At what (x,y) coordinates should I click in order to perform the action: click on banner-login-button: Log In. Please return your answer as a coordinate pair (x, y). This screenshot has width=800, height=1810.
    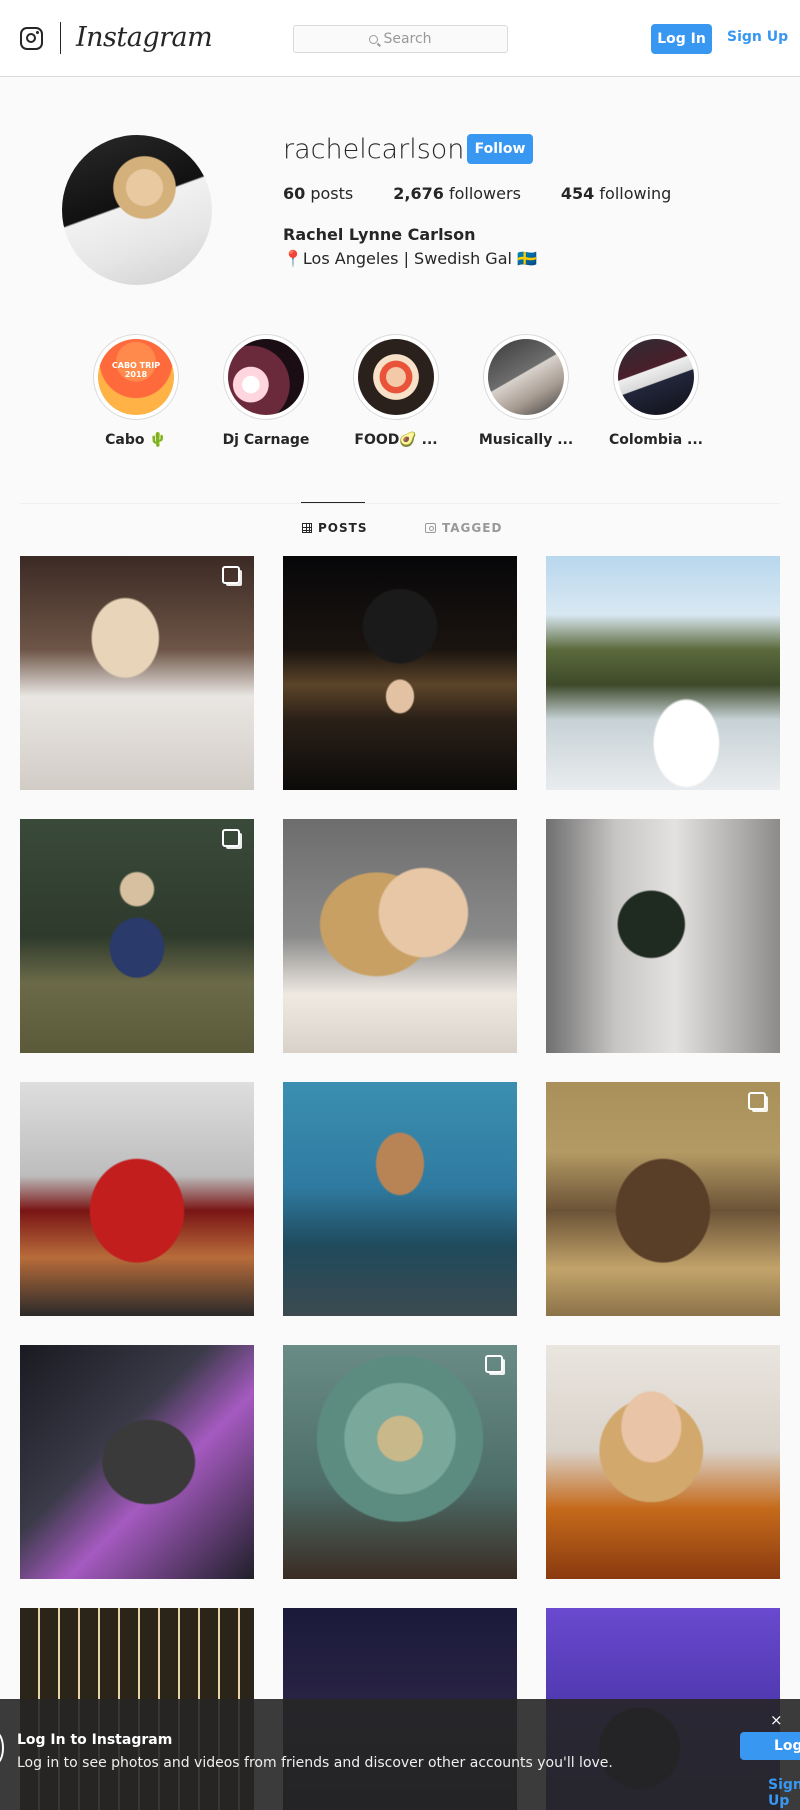
    Looking at the image, I should click on (770, 1746).